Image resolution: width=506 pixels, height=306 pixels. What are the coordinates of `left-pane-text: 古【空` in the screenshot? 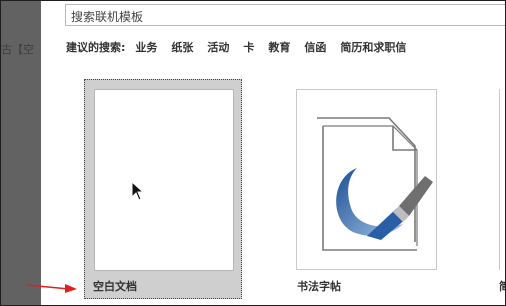 It's located at (17, 49).